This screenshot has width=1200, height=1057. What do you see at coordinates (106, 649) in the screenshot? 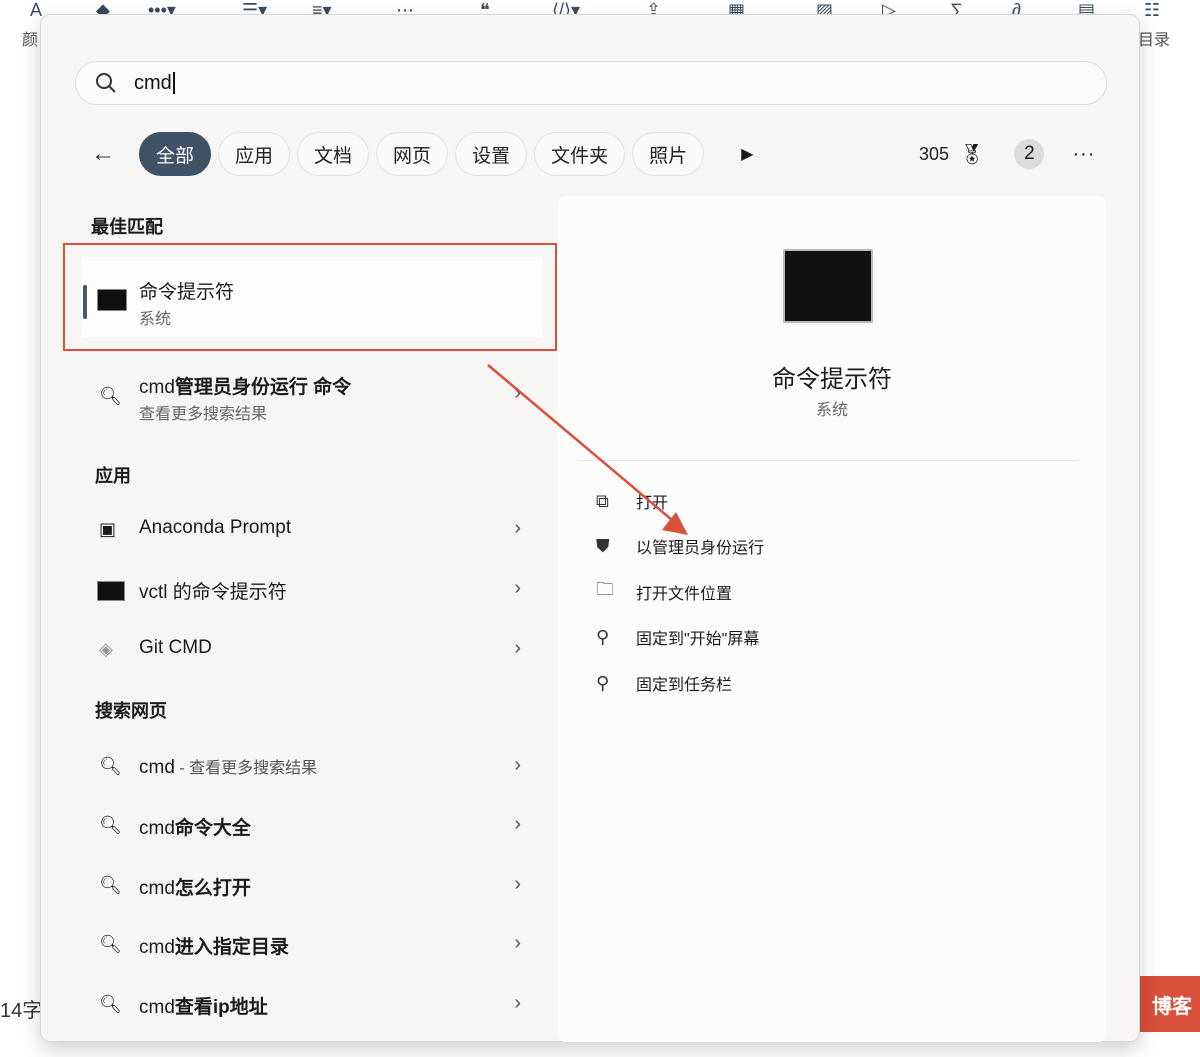
I see `git-cmd-icon: ◈` at bounding box center [106, 649].